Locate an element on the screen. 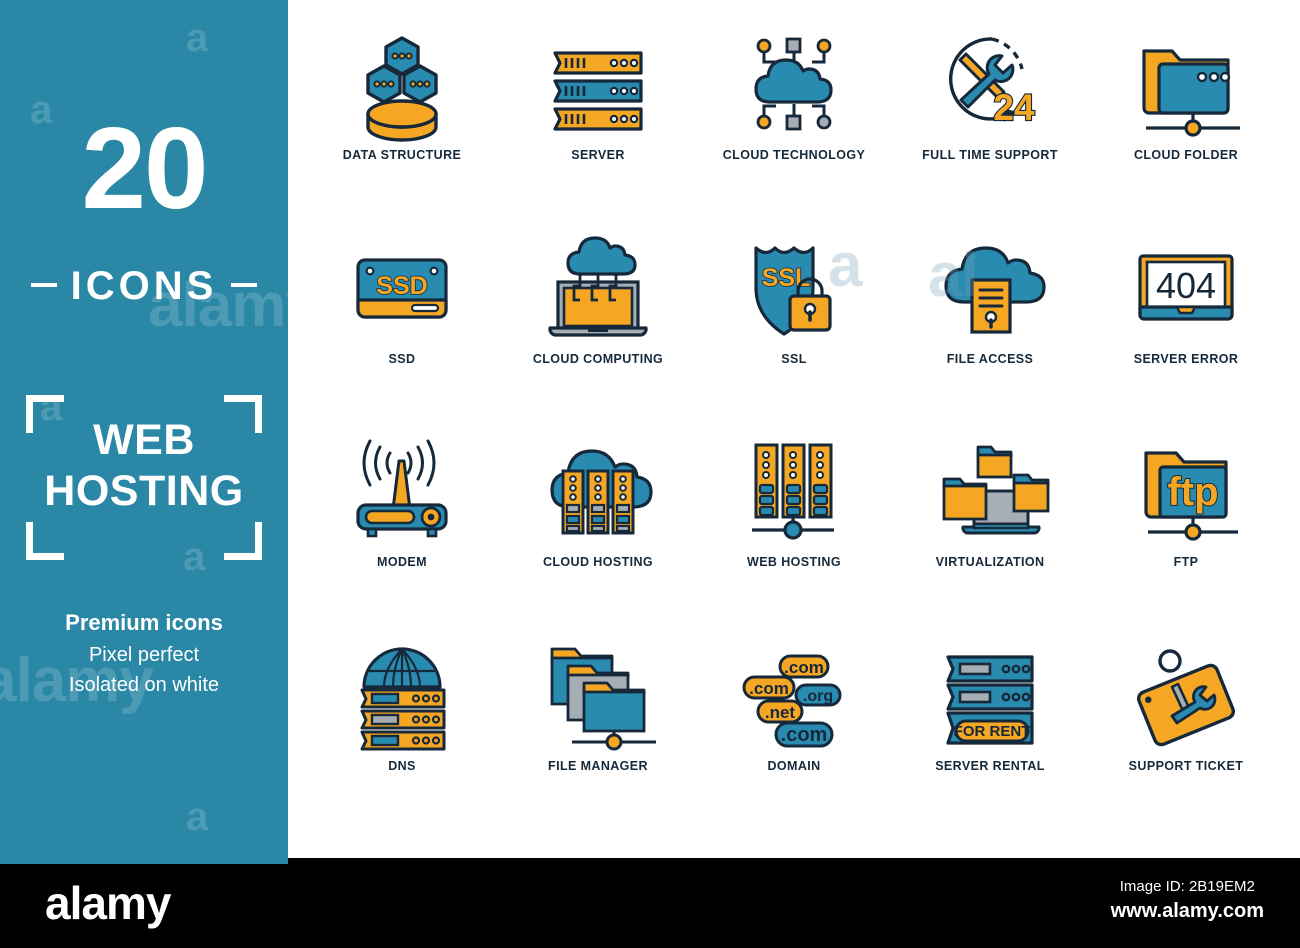 This screenshot has height=948, width=1300. icon-cell-file-access: FILE ACCESS is located at coordinates (990, 320).